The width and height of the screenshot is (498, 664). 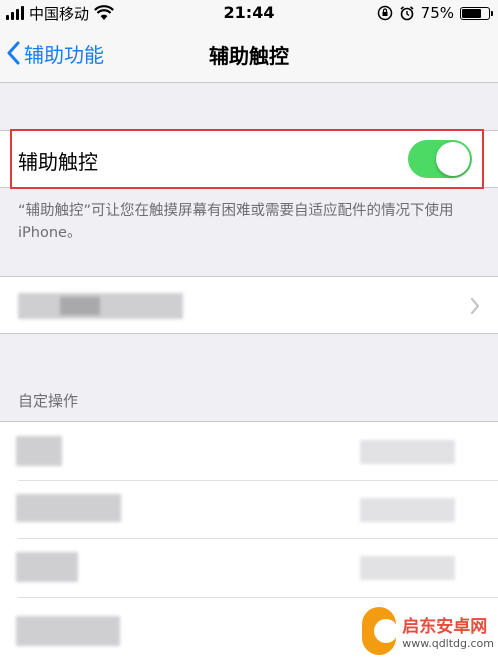 I want to click on watermark-url: www.qdltdg.com, so click(x=448, y=643).